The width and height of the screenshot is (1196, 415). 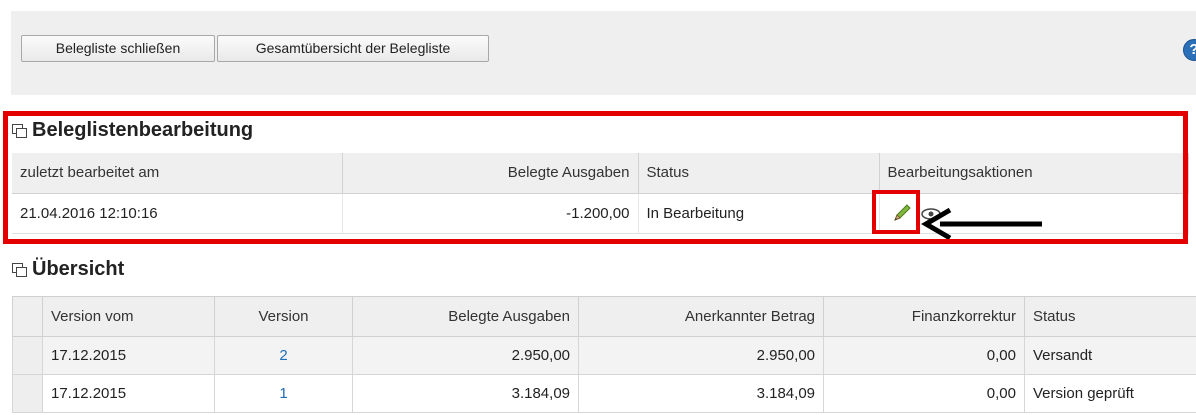 I want to click on overview-section-title: Übersicht, so click(x=68, y=269).